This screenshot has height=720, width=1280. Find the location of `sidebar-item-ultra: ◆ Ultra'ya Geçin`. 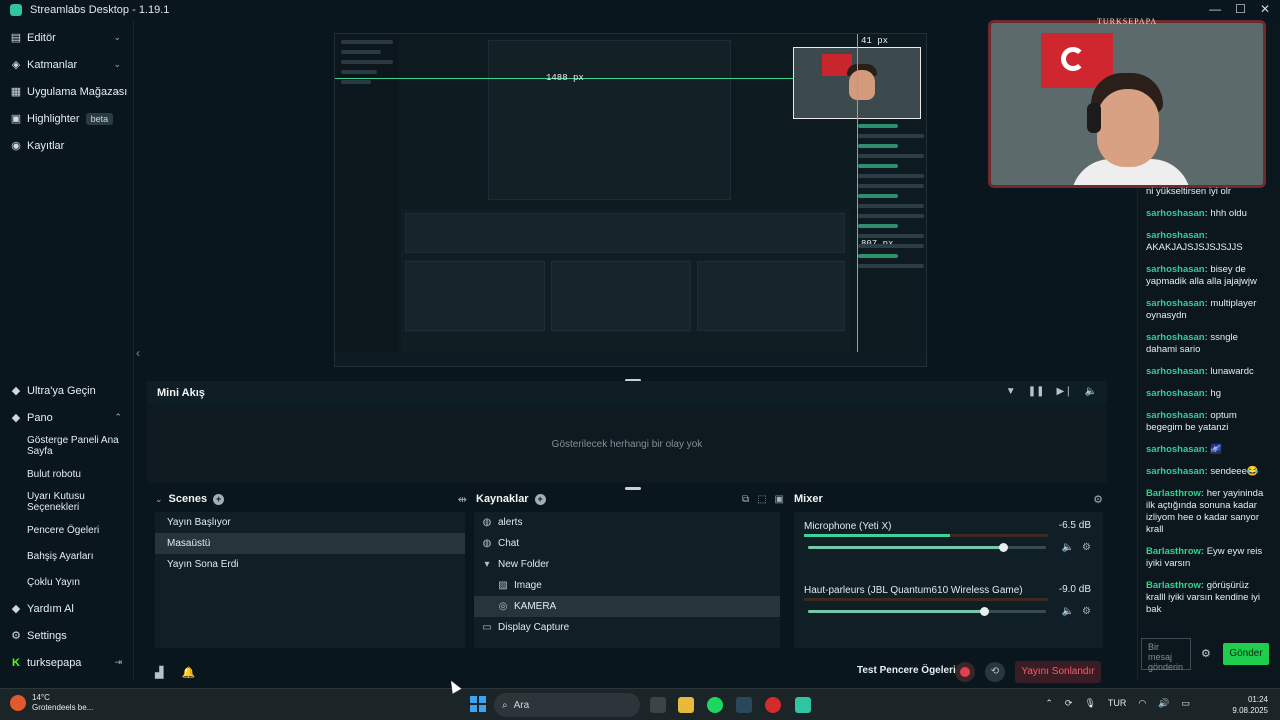

sidebar-item-ultra: ◆ Ultra'ya Geçin is located at coordinates (67, 390).